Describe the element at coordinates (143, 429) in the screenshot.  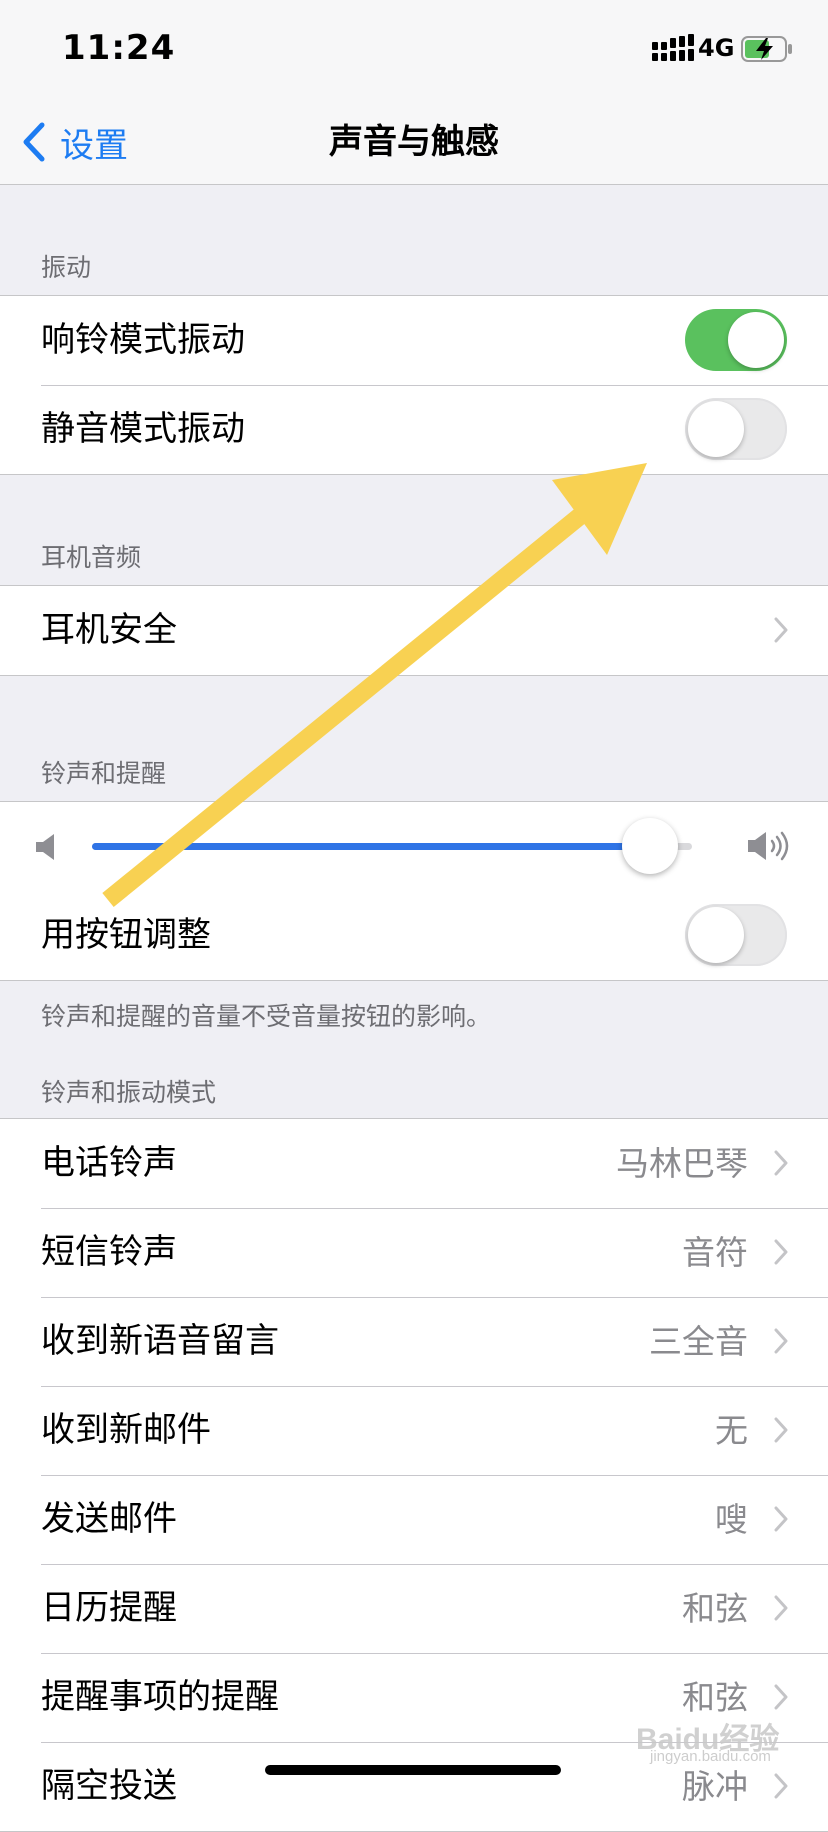
I see `row-label: 静音模式振动` at that location.